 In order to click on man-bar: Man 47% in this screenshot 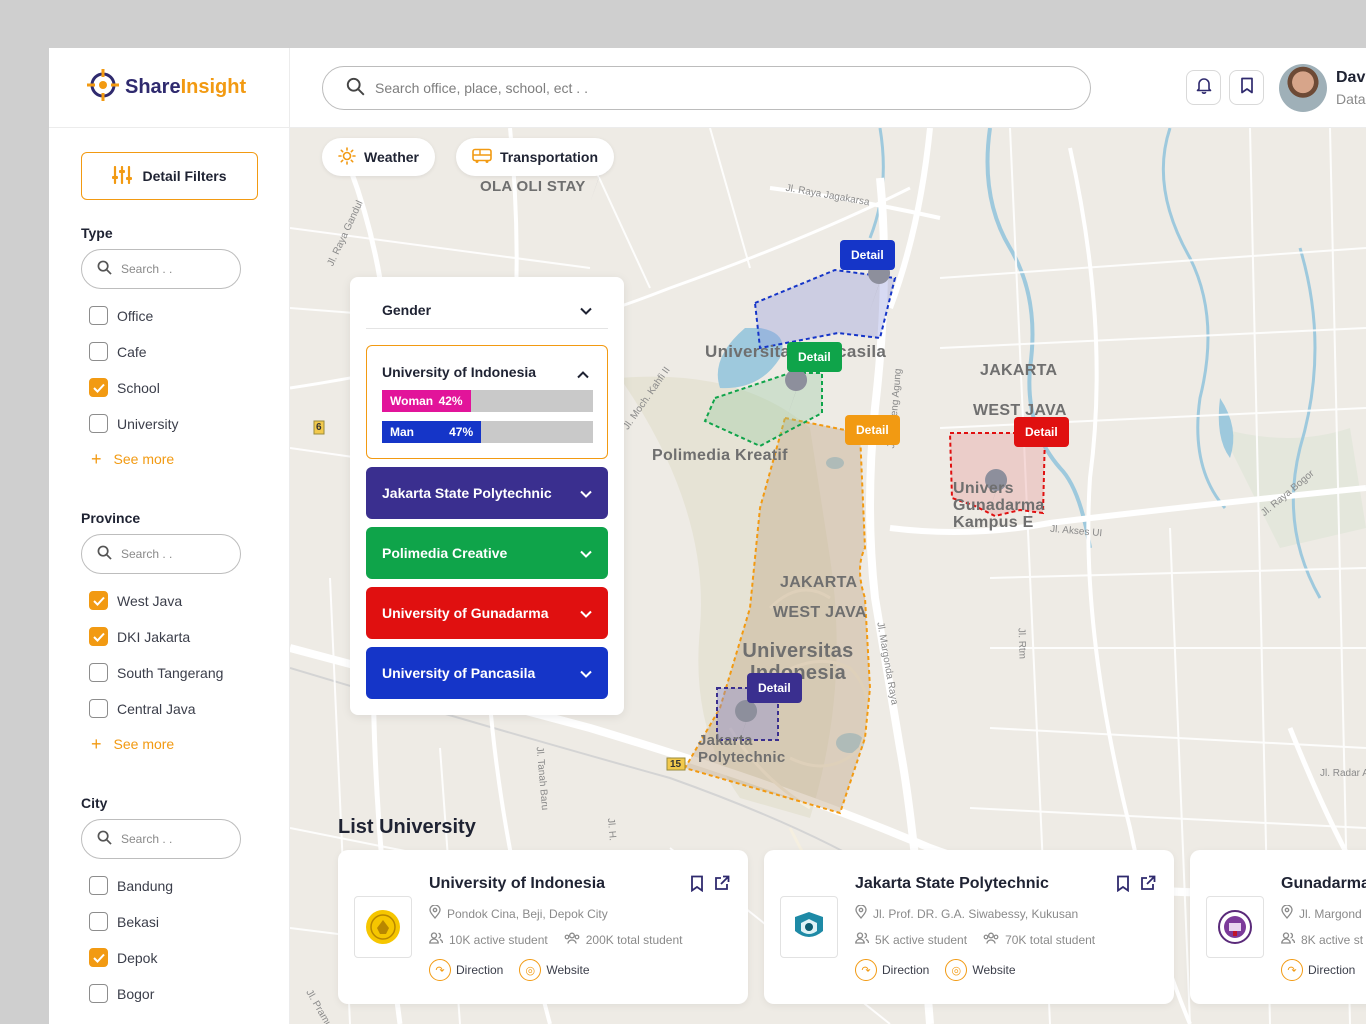, I will do `click(487, 432)`.